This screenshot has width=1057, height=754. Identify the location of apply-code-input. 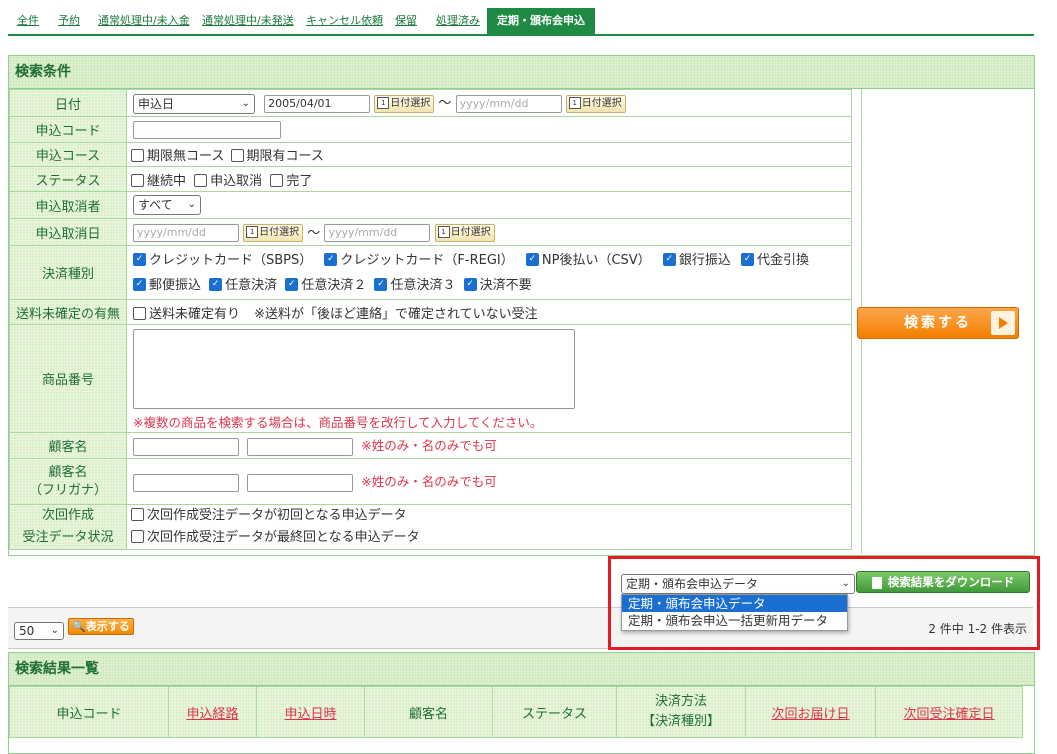
(207, 129).